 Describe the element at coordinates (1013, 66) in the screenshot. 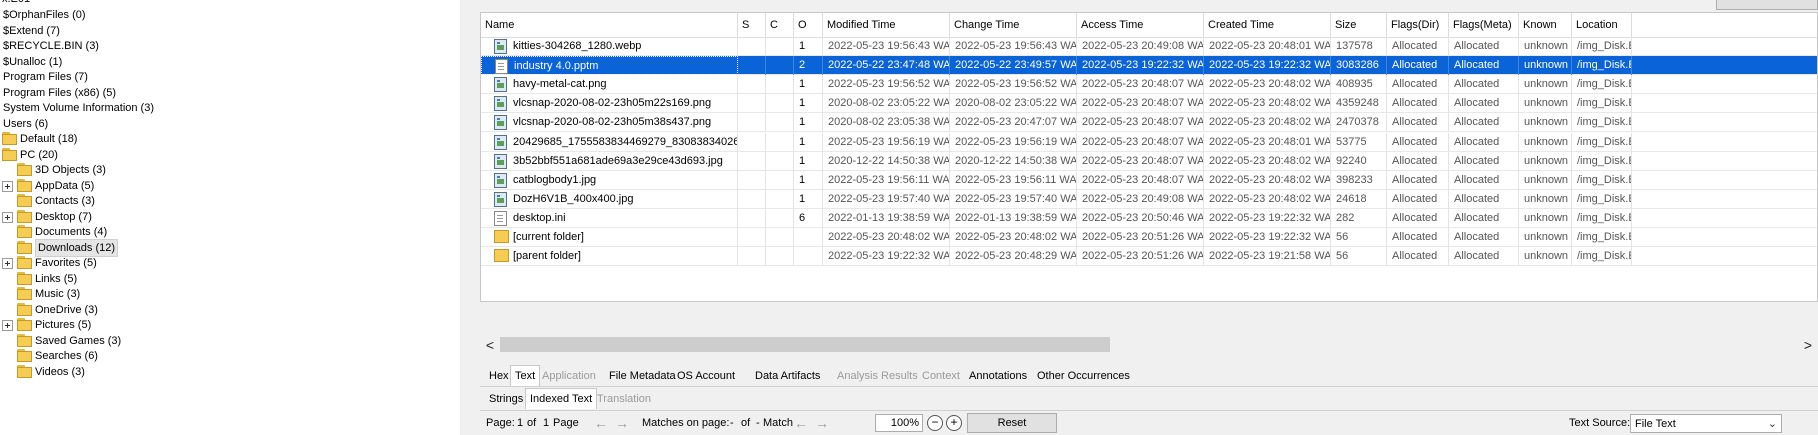

I see `cell-change: 2022-05-22 23:49:57 WAT` at that location.